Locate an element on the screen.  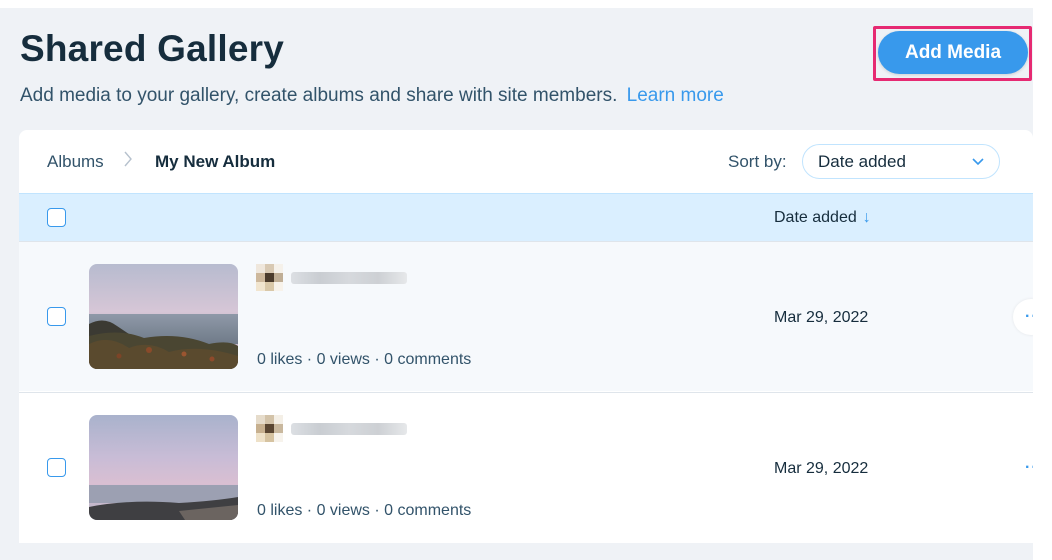
date-column-label: Date added is located at coordinates (815, 217).